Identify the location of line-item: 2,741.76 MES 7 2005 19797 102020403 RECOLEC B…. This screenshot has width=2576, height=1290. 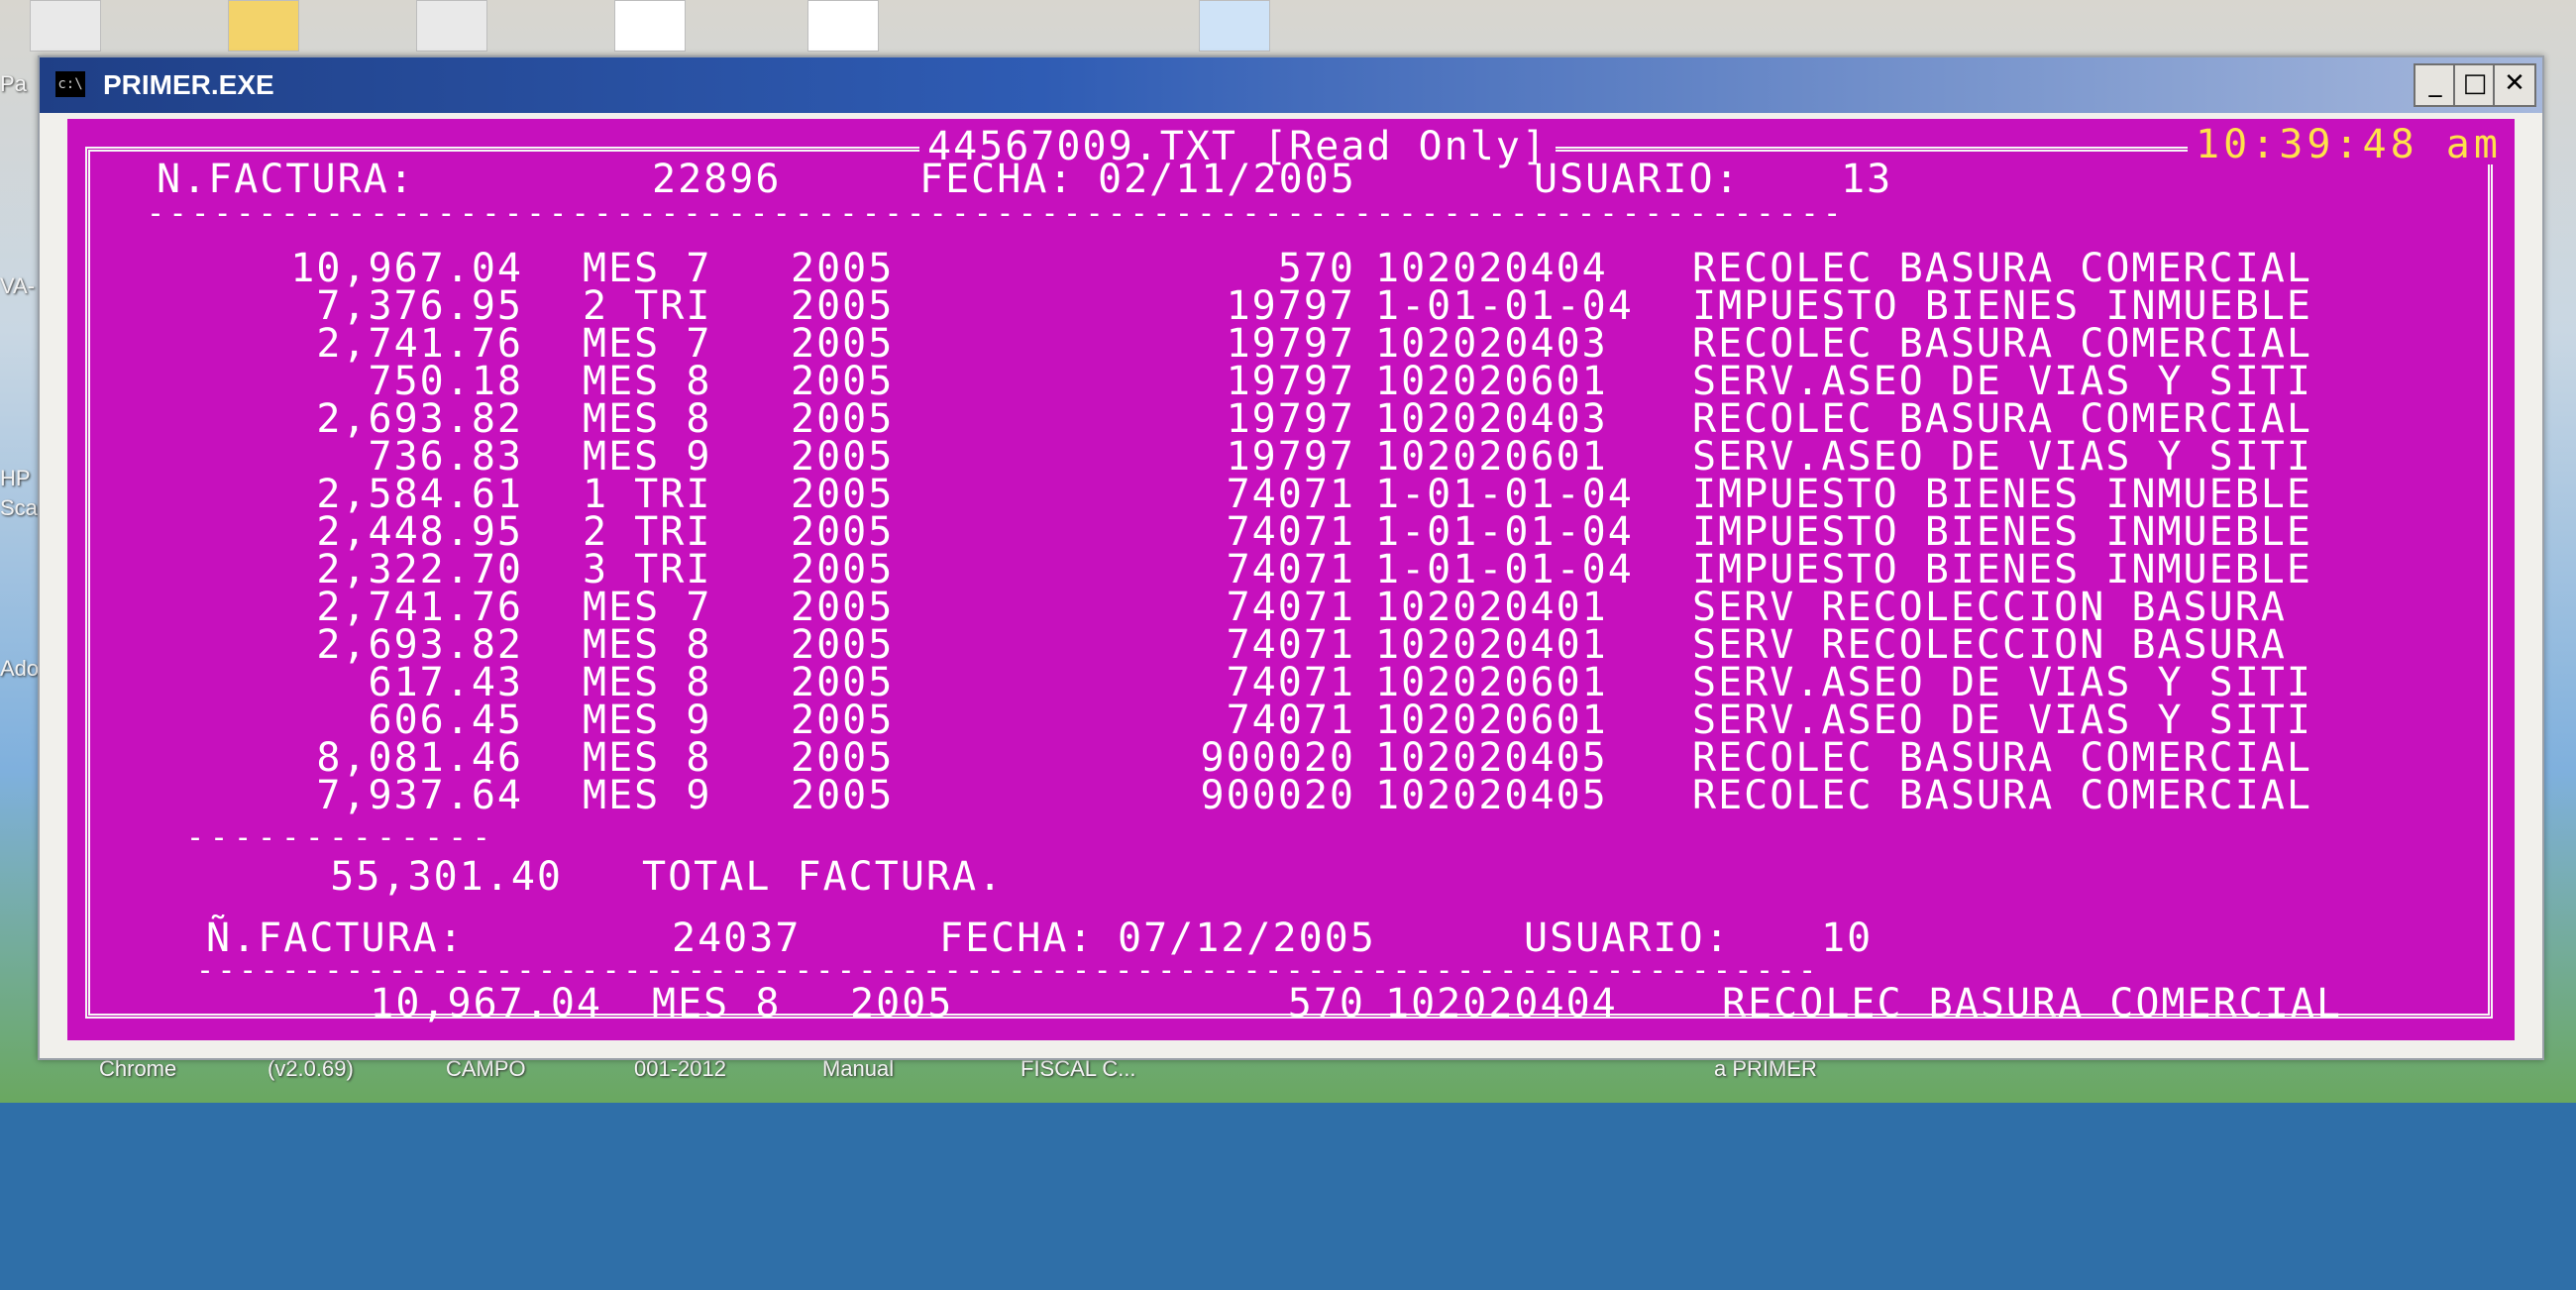
(1291, 344).